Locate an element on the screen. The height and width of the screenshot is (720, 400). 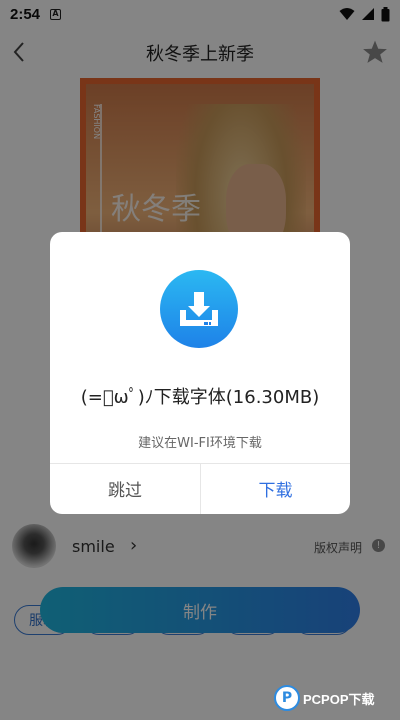
download-glyph is located at coordinates (199, 309).